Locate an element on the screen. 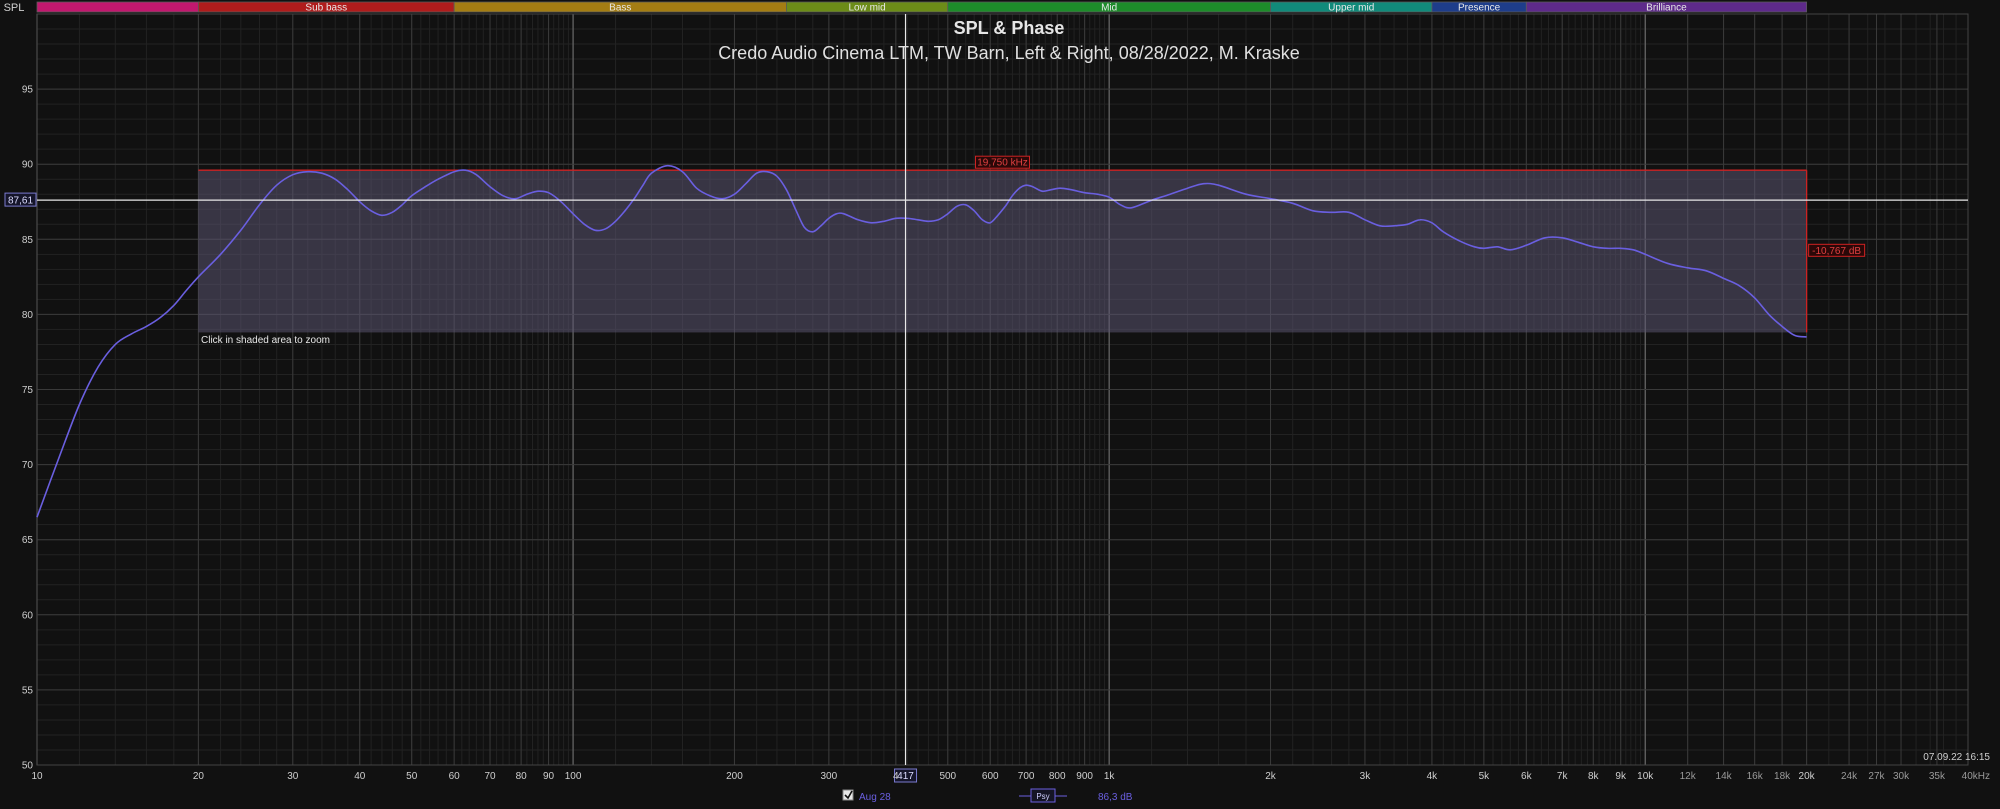  x-tick-label: 200 is located at coordinates (734, 776).